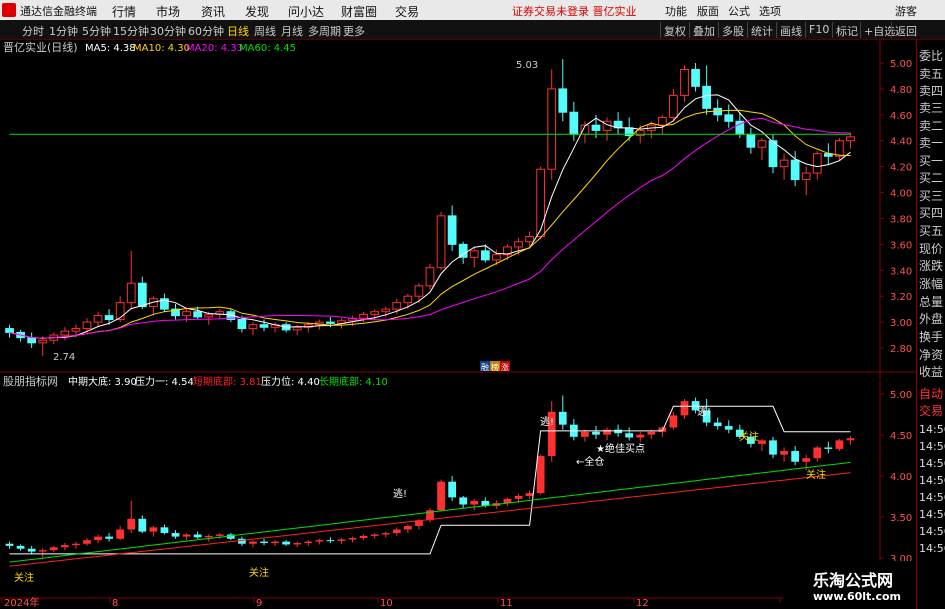  Describe the element at coordinates (761, 30) in the screenshot. I see `tool-stats: 统计` at that location.